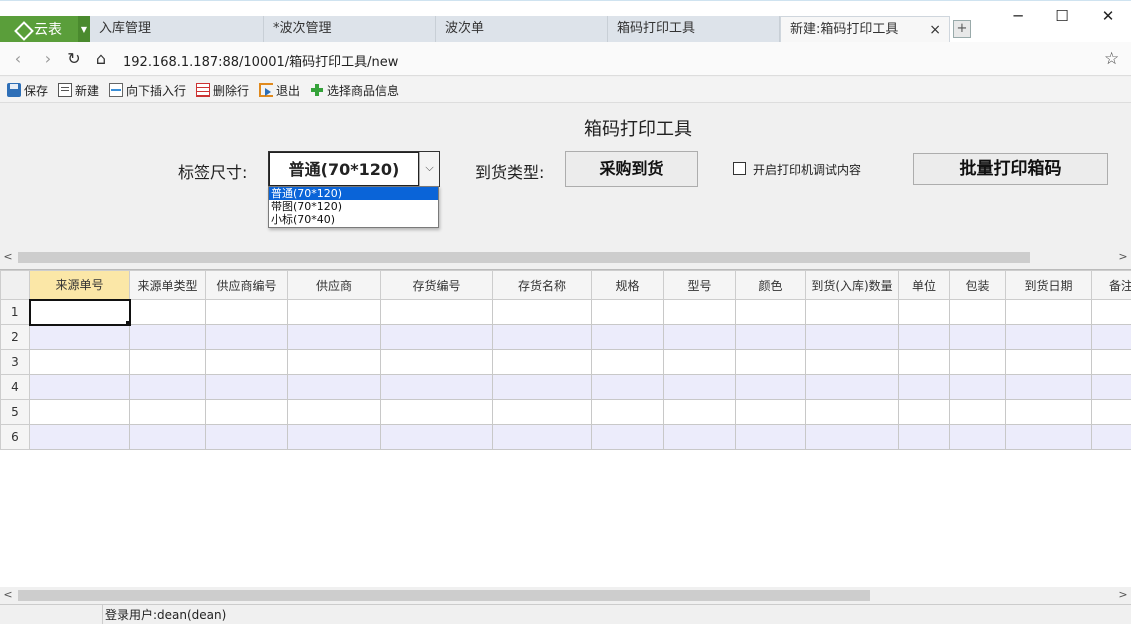  What do you see at coordinates (353, 206) in the screenshot?
I see `label-size-option: 带图(70*120)` at bounding box center [353, 206].